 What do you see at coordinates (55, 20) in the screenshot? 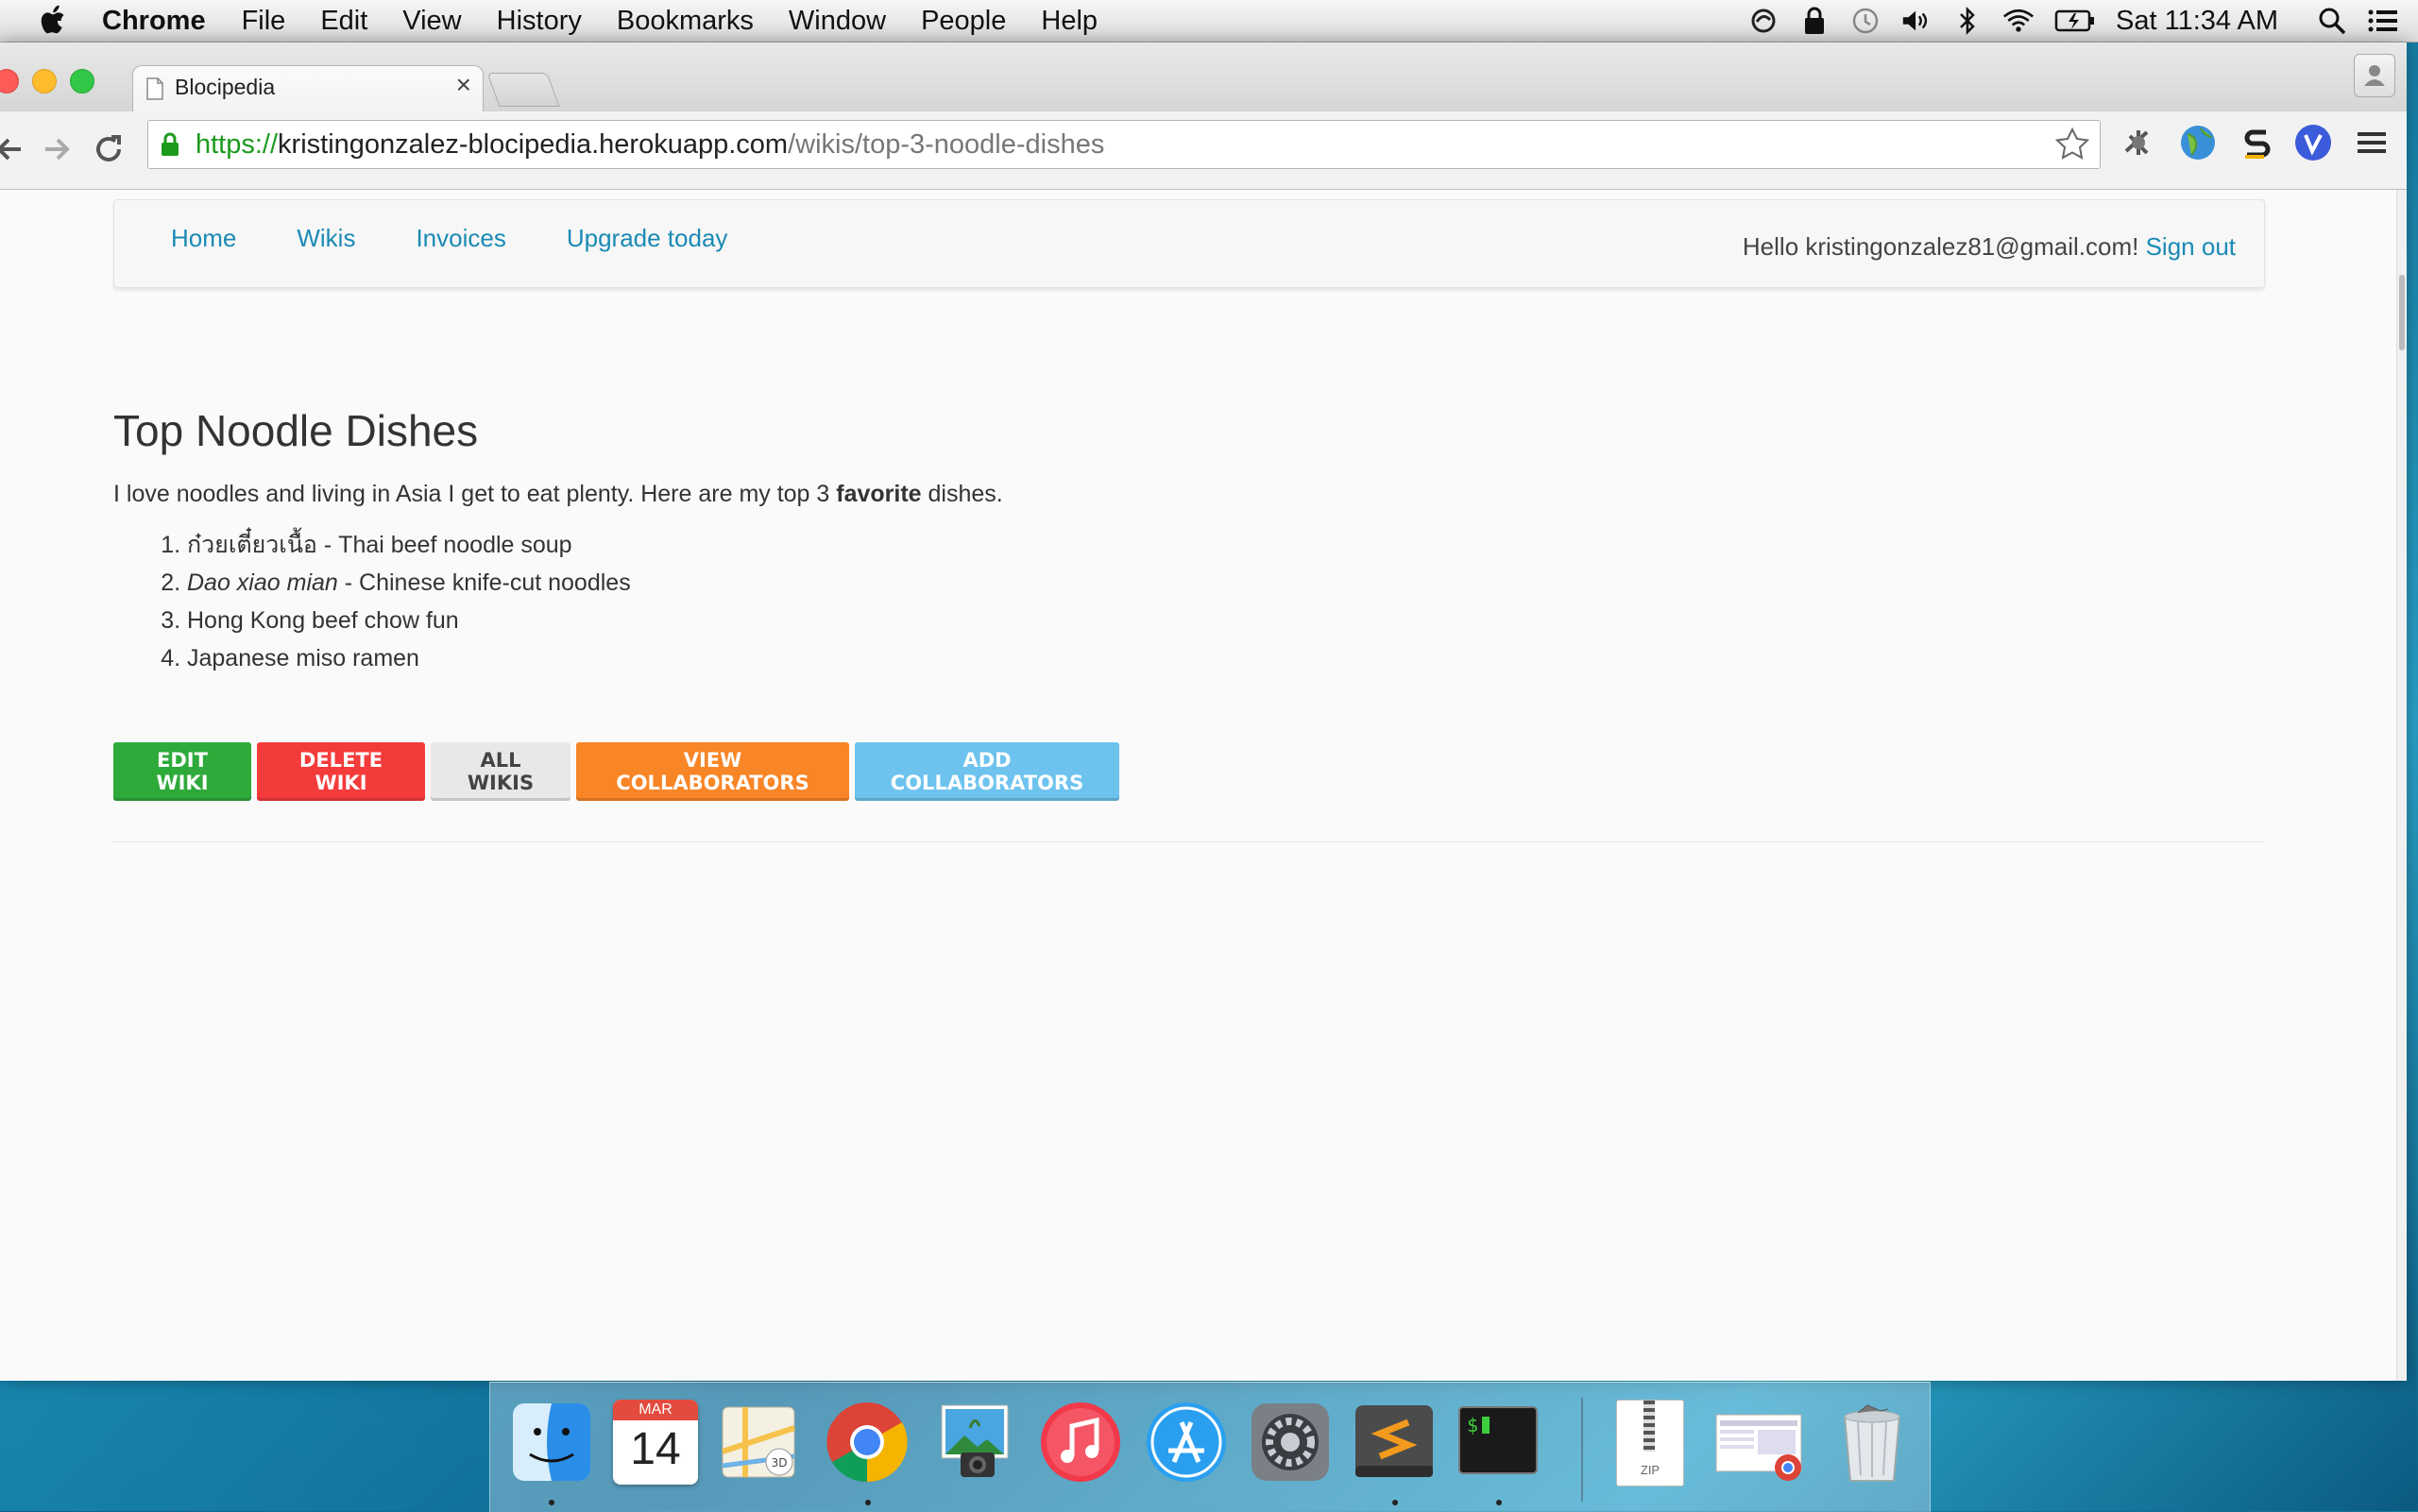
I see `apple-icon` at bounding box center [55, 20].